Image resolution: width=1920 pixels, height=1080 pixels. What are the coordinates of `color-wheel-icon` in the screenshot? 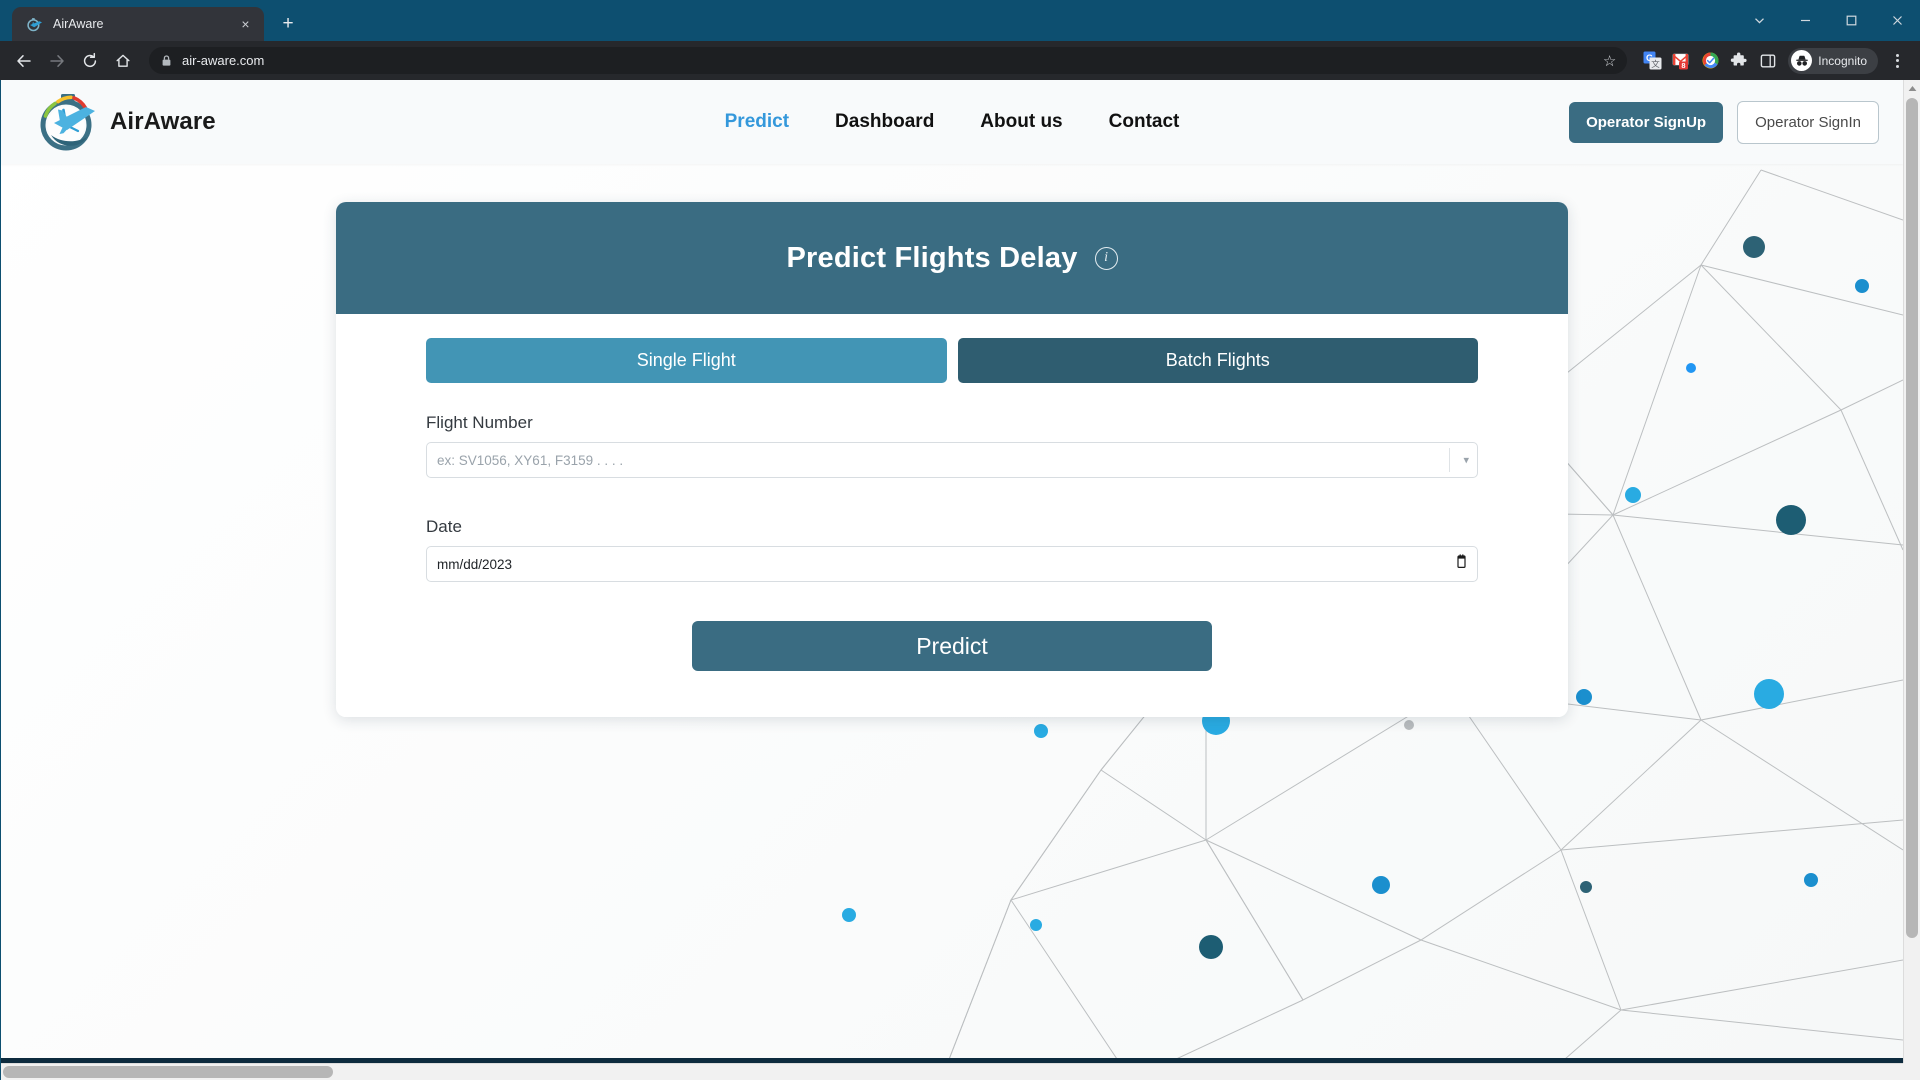 It's located at (1710, 61).